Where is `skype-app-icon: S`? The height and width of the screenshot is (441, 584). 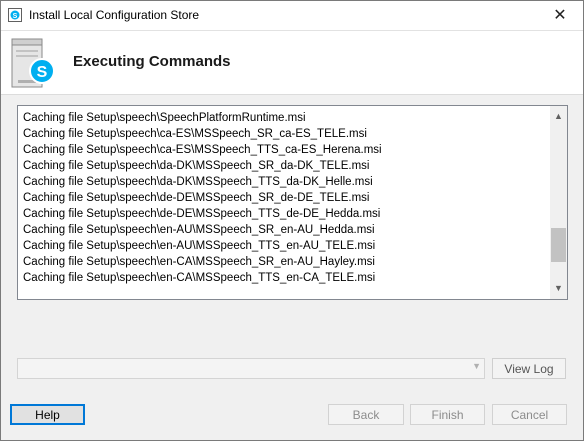 skype-app-icon: S is located at coordinates (15, 15).